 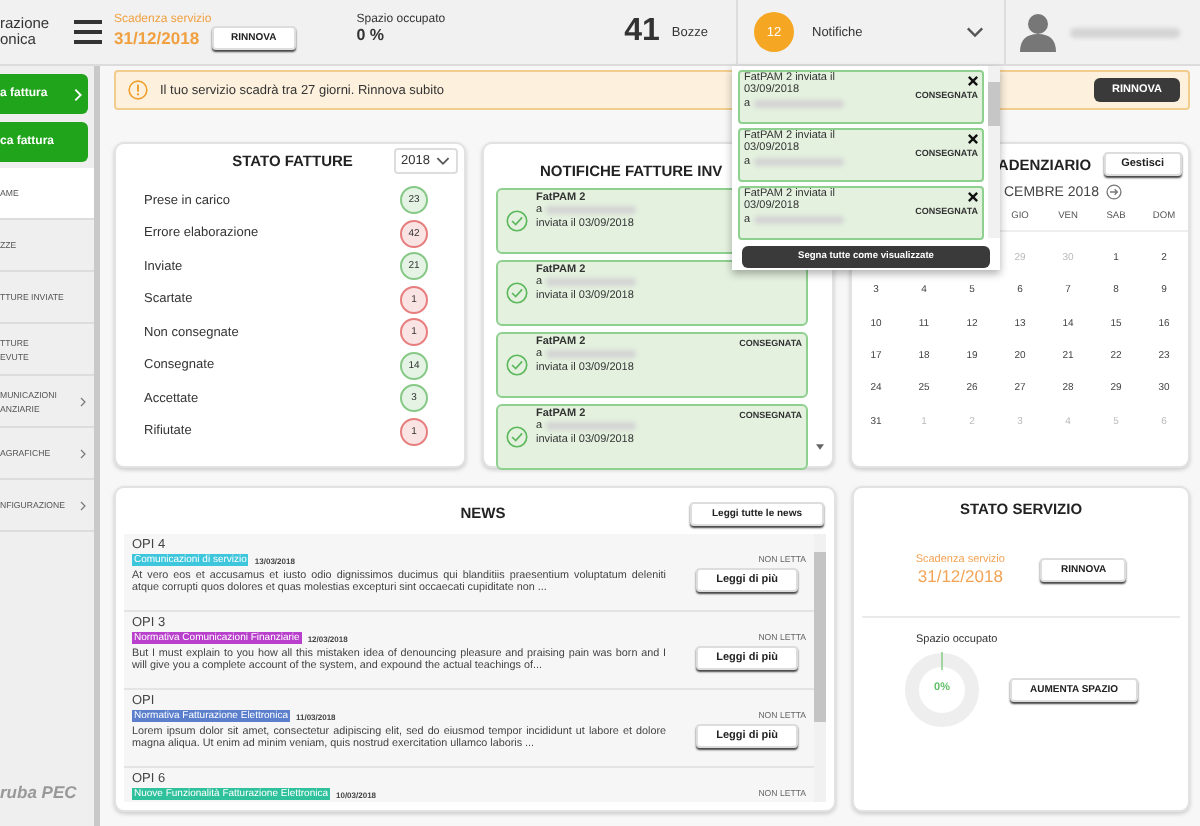 What do you see at coordinates (371, 34) in the screenshot?
I see `storage-value: 0 %` at bounding box center [371, 34].